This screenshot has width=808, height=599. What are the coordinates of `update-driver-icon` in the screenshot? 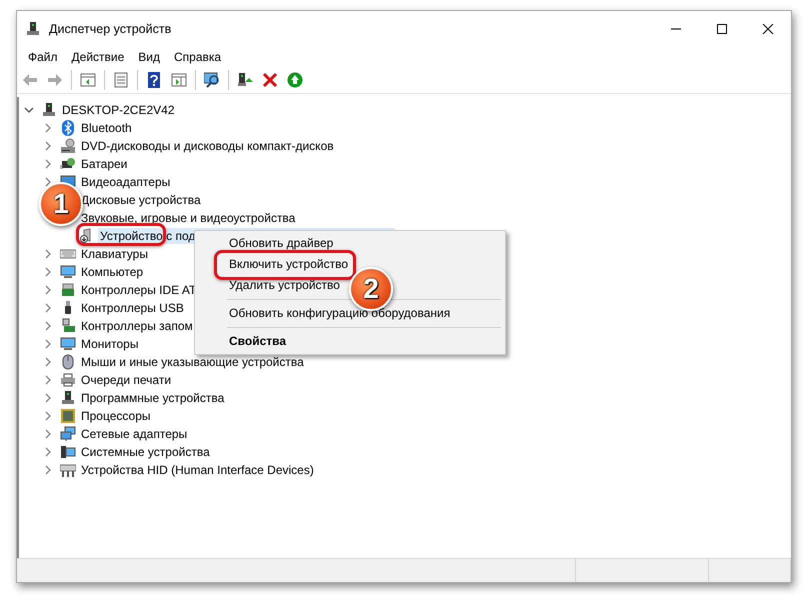 It's located at (245, 80).